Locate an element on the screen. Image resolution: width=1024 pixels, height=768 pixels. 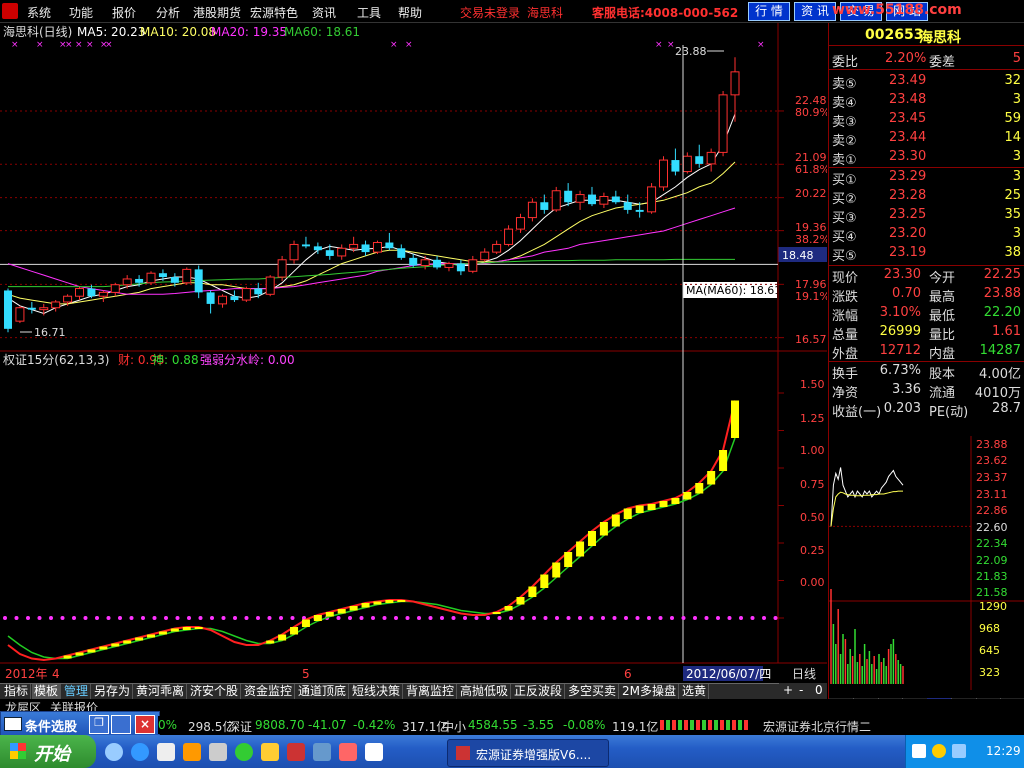
buy-volume: 38 is located at coordinates (1012, 252).